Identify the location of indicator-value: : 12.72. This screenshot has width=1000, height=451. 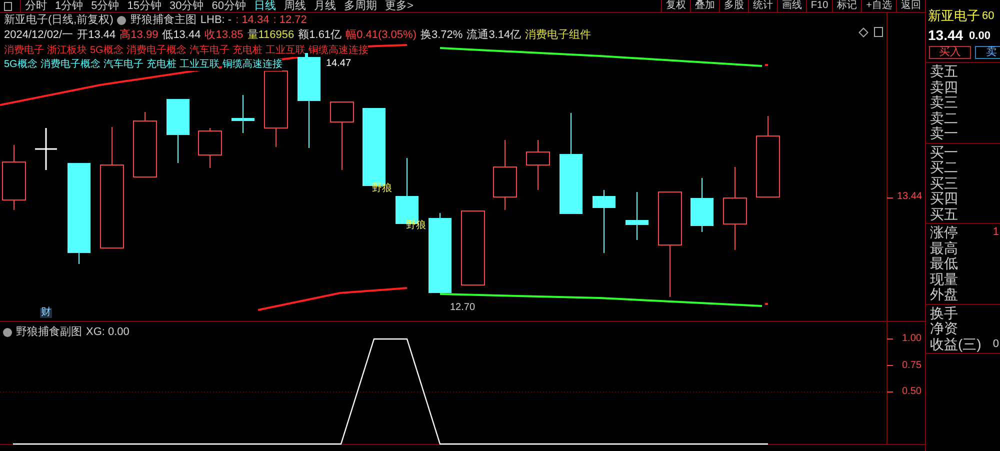
(290, 20).